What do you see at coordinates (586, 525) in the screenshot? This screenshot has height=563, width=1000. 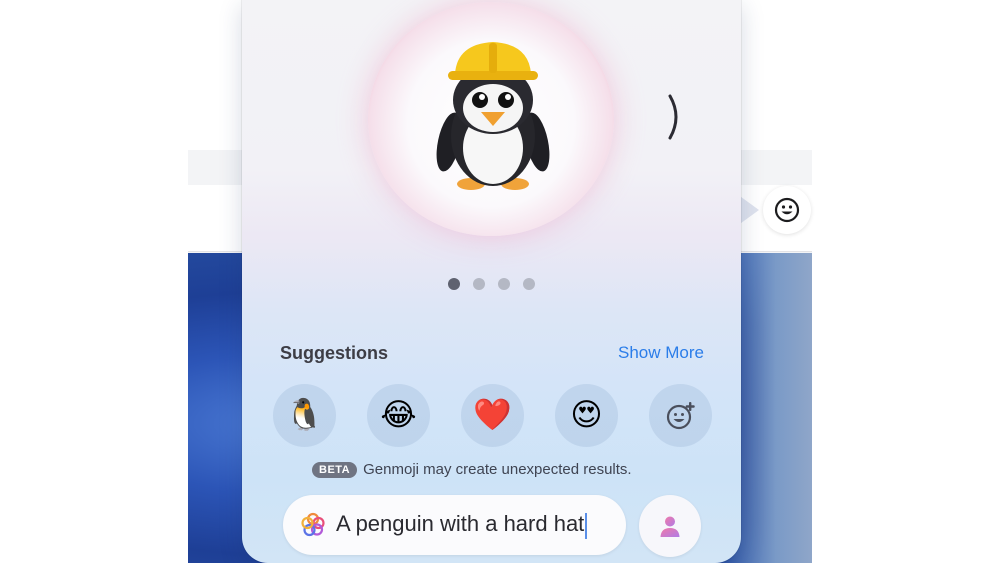 I see `text-caret` at bounding box center [586, 525].